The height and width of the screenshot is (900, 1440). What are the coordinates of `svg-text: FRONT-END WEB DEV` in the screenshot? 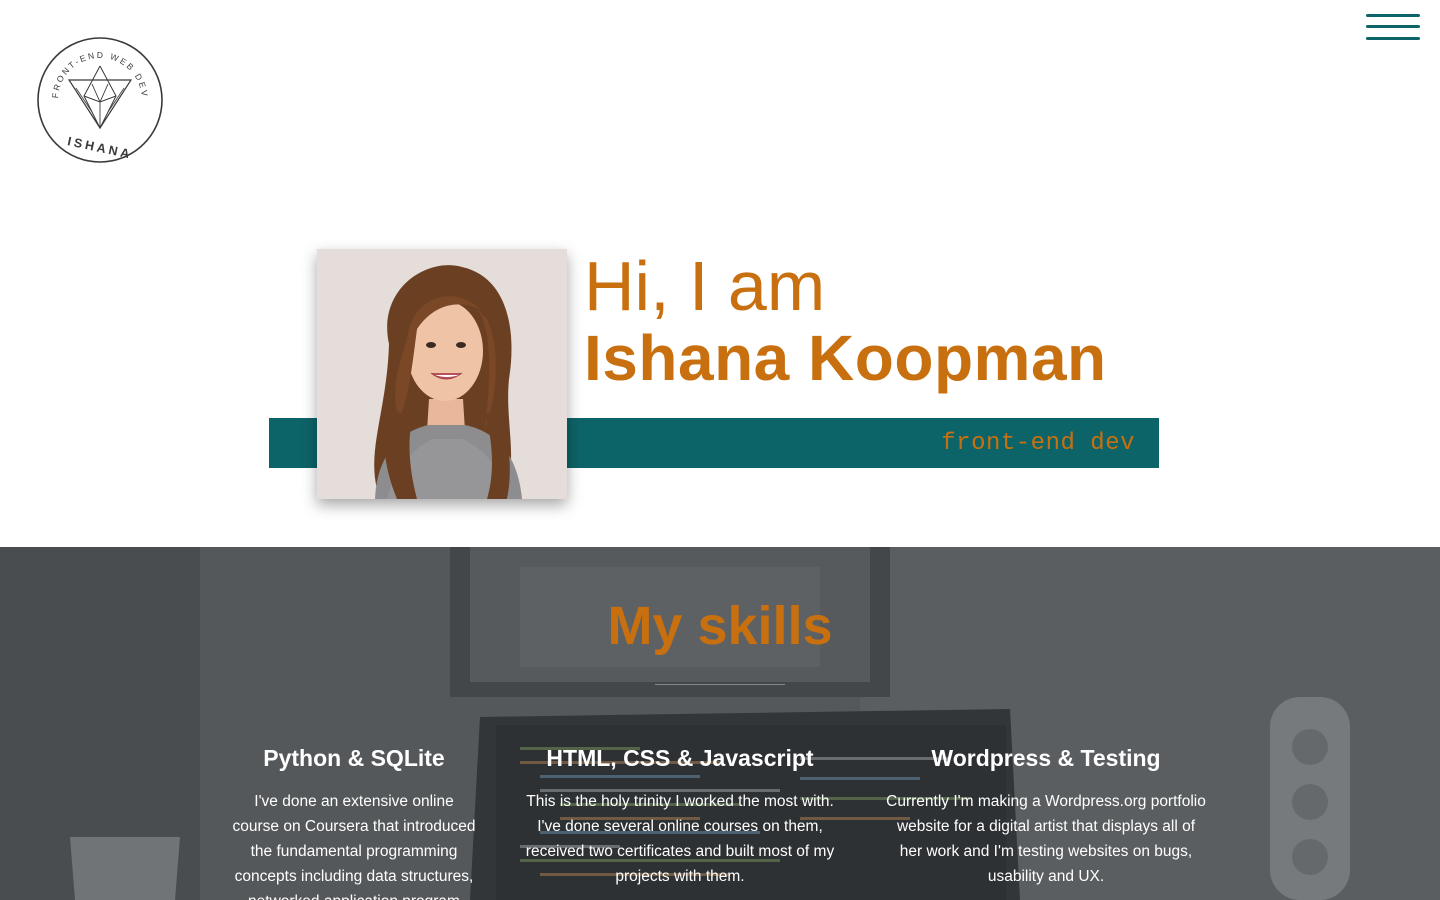 It's located at (100, 74).